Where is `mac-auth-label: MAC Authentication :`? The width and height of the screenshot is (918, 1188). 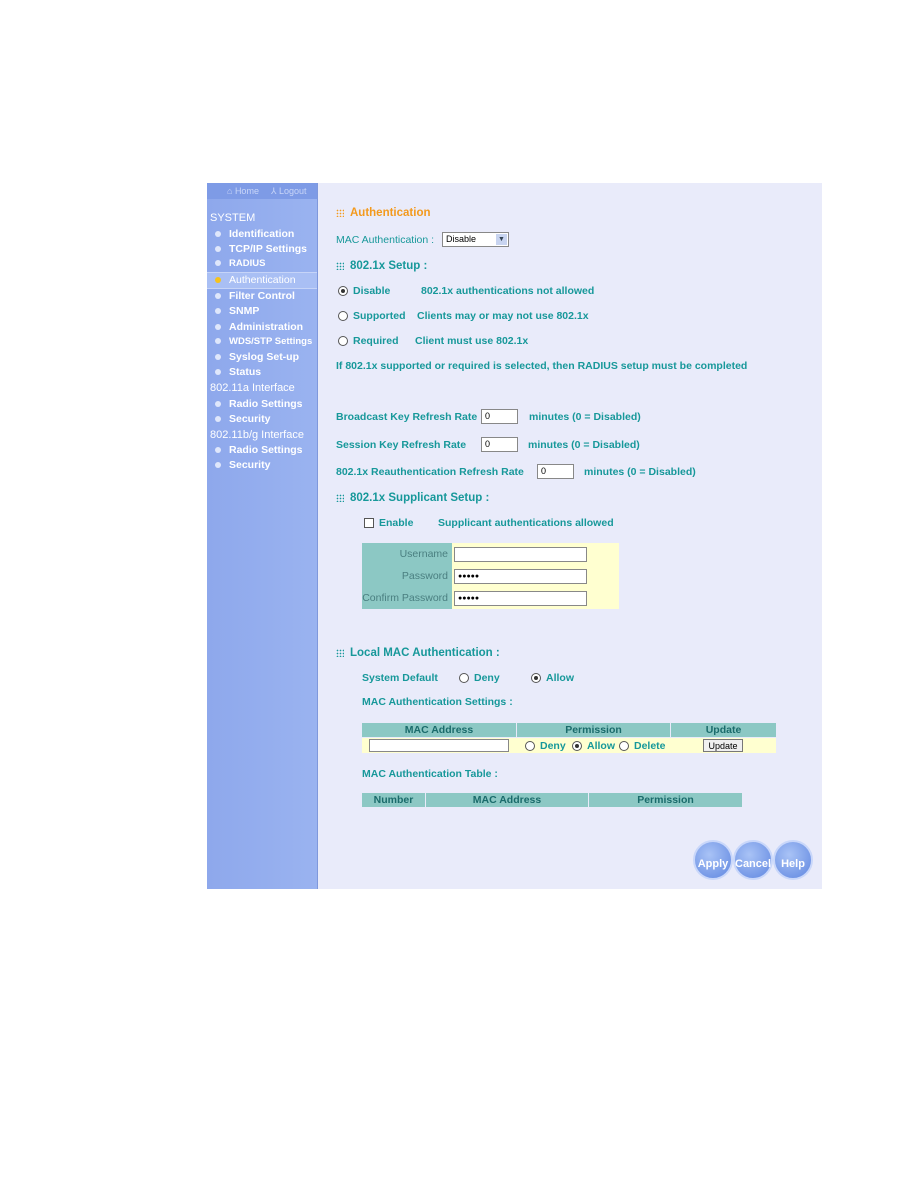
mac-auth-label: MAC Authentication : is located at coordinates (385, 240).